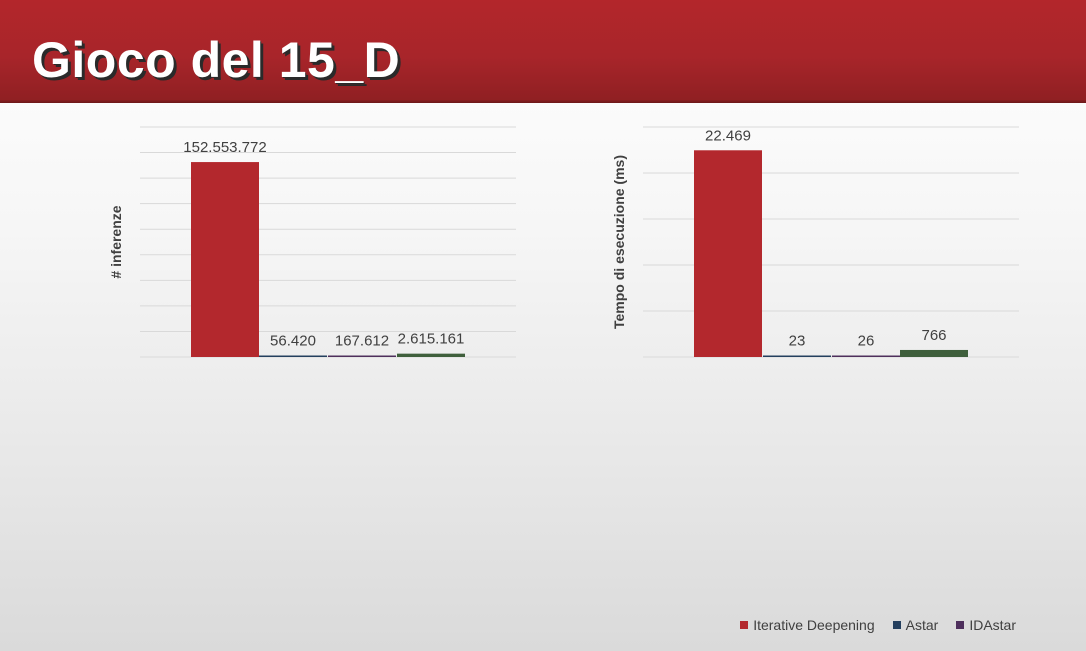 The image size is (1086, 651). What do you see at coordinates (933, 335) in the screenshot?
I see `data-label: 766` at bounding box center [933, 335].